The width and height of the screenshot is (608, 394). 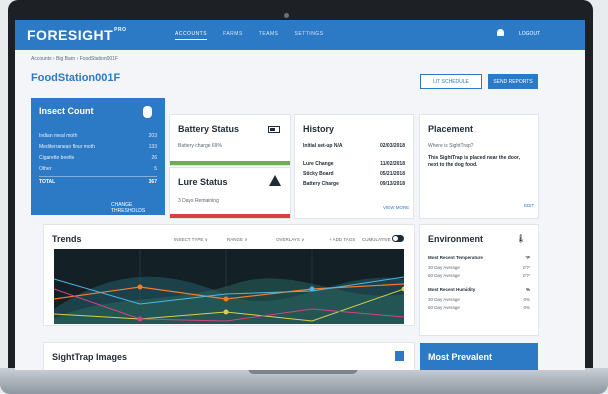 What do you see at coordinates (138, 208) in the screenshot?
I see `change-thresholds-link: CHANGE THRESHOLDS` at bounding box center [138, 208].